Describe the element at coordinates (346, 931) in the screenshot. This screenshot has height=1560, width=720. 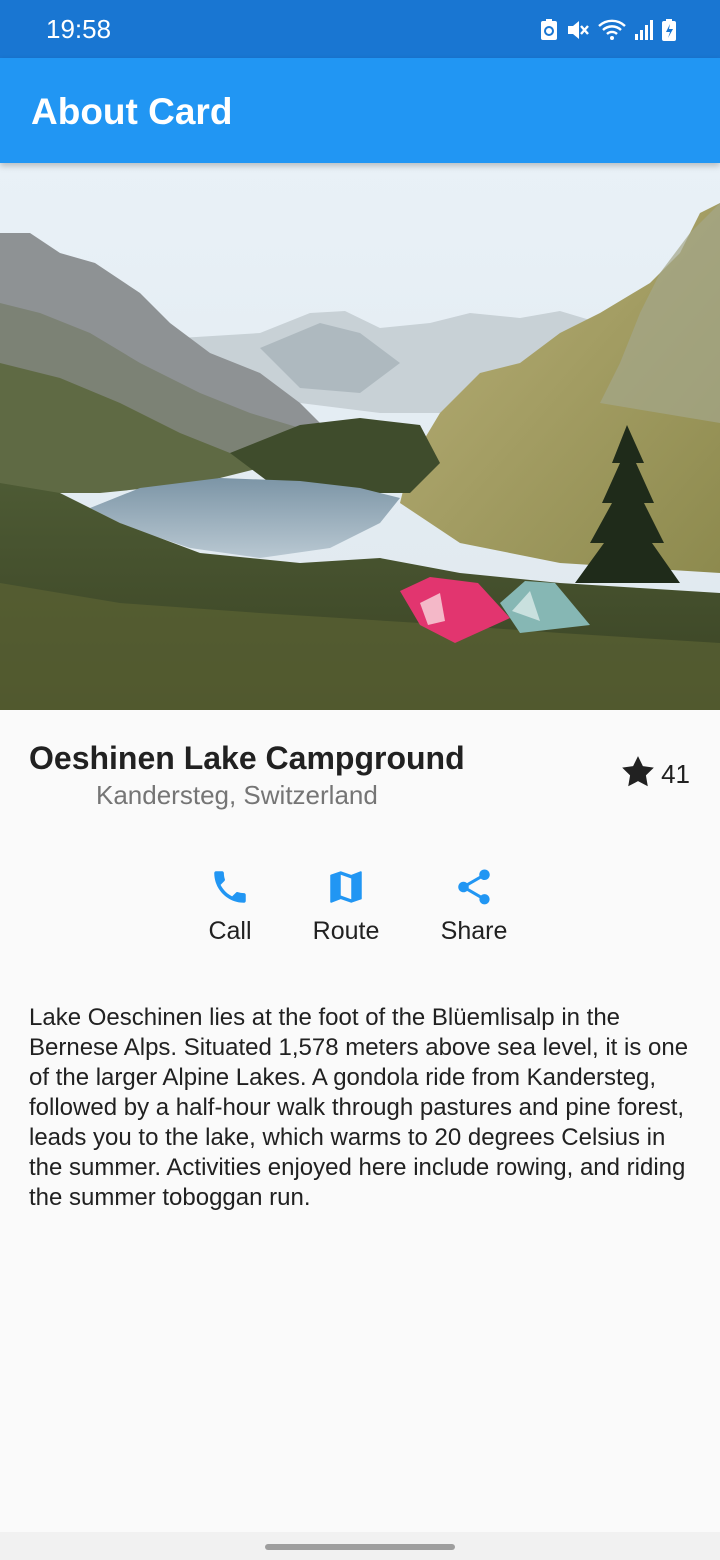
I see `route-label: Route` at that location.